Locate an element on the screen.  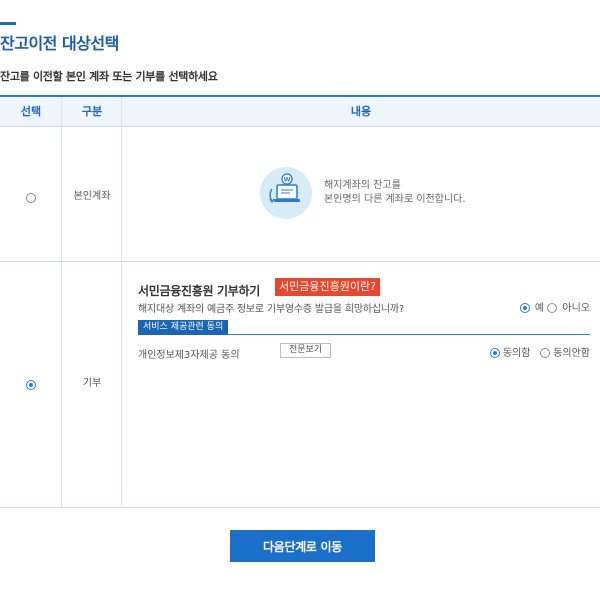
receipt-no-radio is located at coordinates (552, 308).